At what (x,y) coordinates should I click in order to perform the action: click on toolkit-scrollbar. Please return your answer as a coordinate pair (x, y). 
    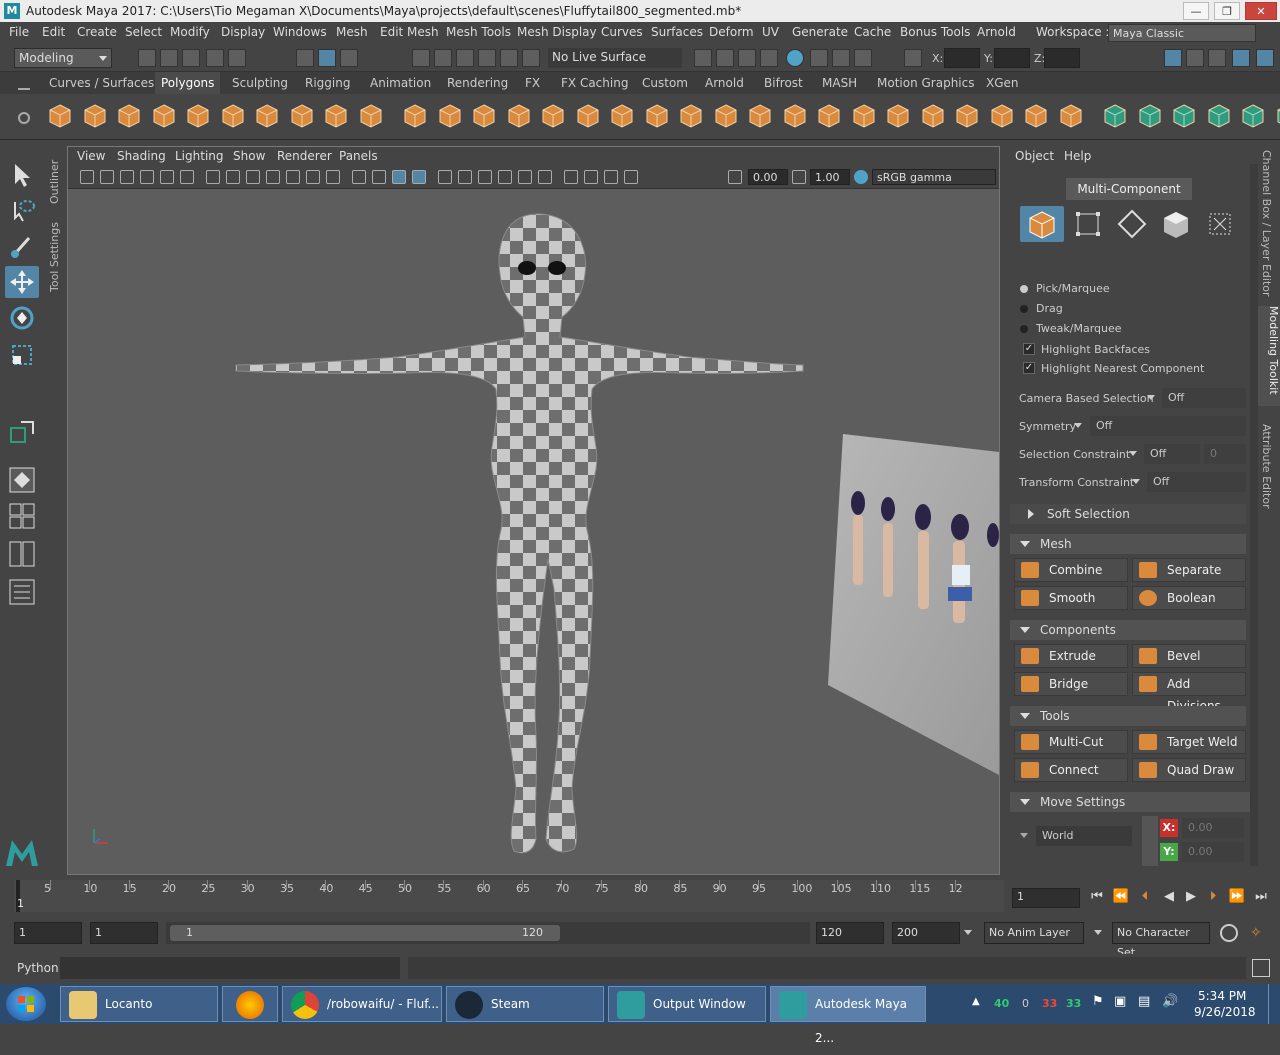
    Looking at the image, I should click on (1254, 515).